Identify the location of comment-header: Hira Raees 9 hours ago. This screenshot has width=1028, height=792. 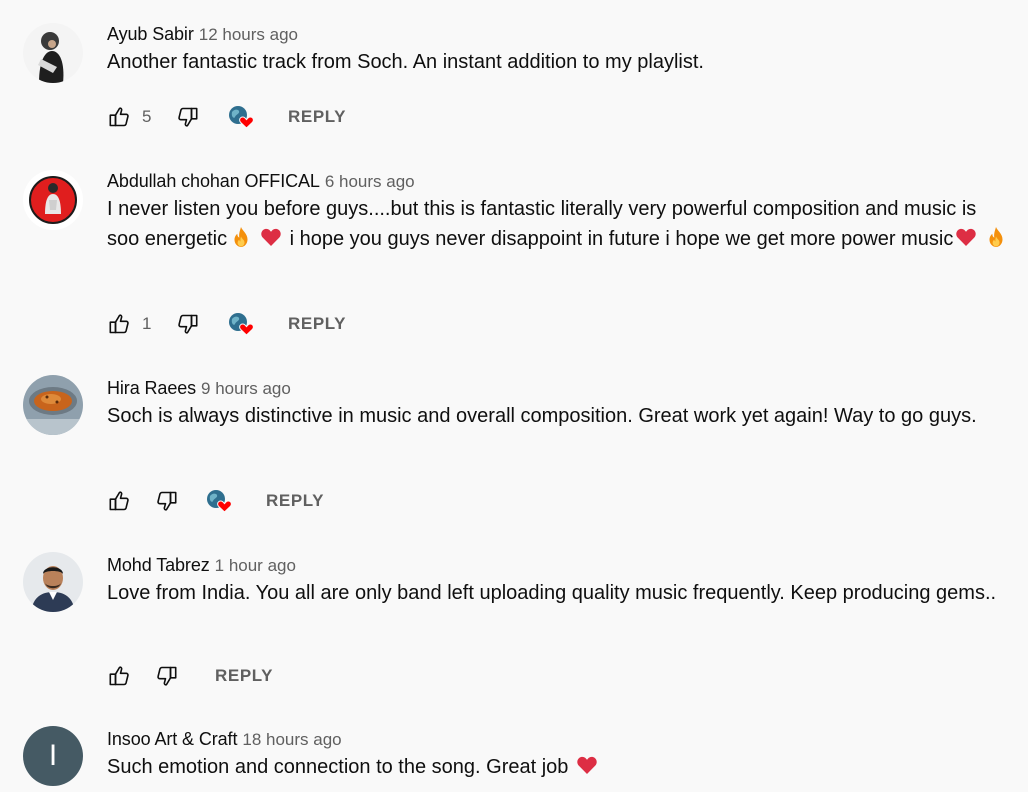
(199, 389).